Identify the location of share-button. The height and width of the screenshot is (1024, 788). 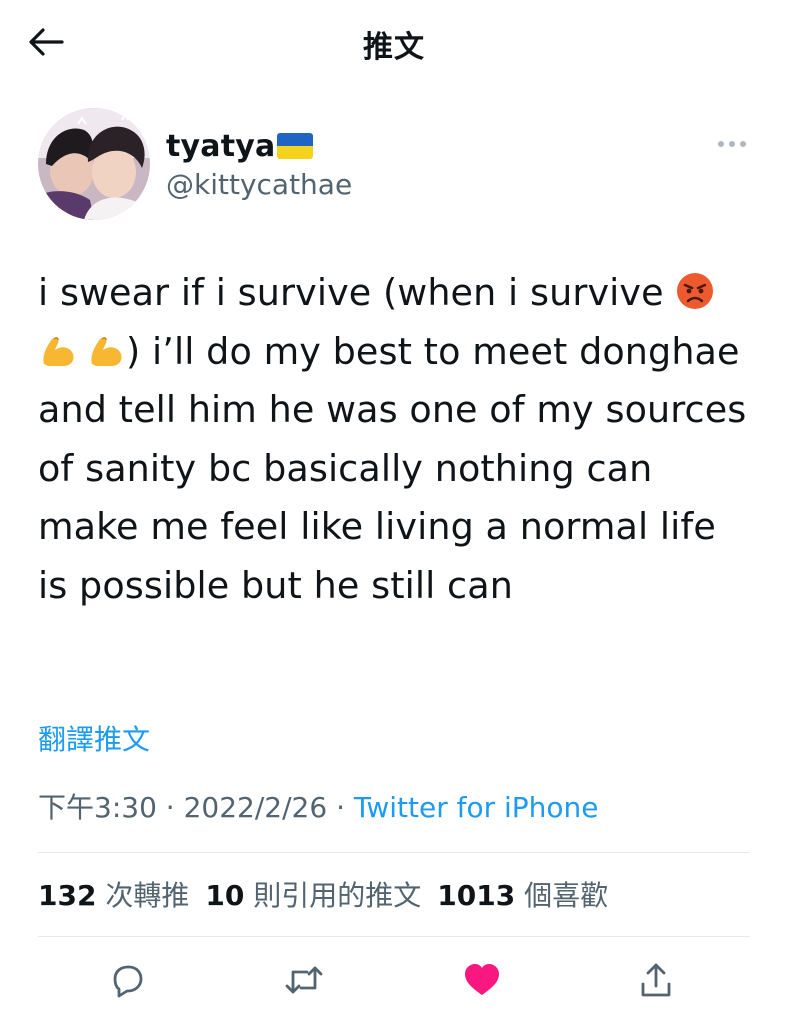
(656, 980).